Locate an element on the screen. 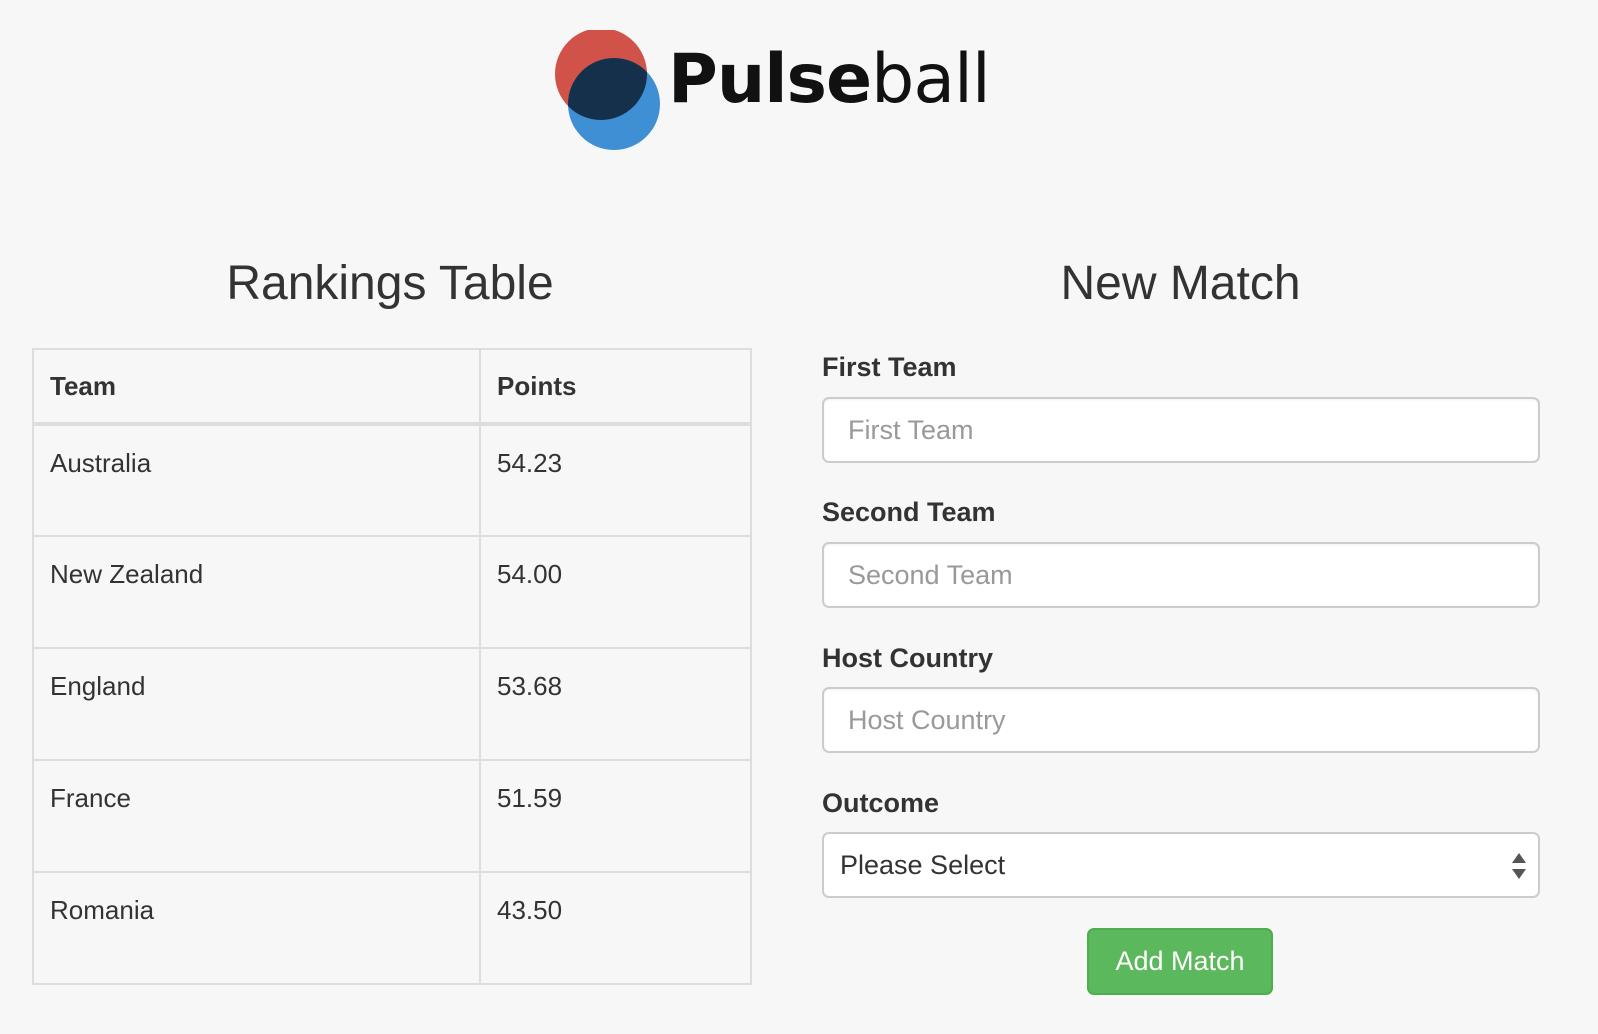 The width and height of the screenshot is (1598, 1034). outcome-select: Please Select is located at coordinates (1181, 865).